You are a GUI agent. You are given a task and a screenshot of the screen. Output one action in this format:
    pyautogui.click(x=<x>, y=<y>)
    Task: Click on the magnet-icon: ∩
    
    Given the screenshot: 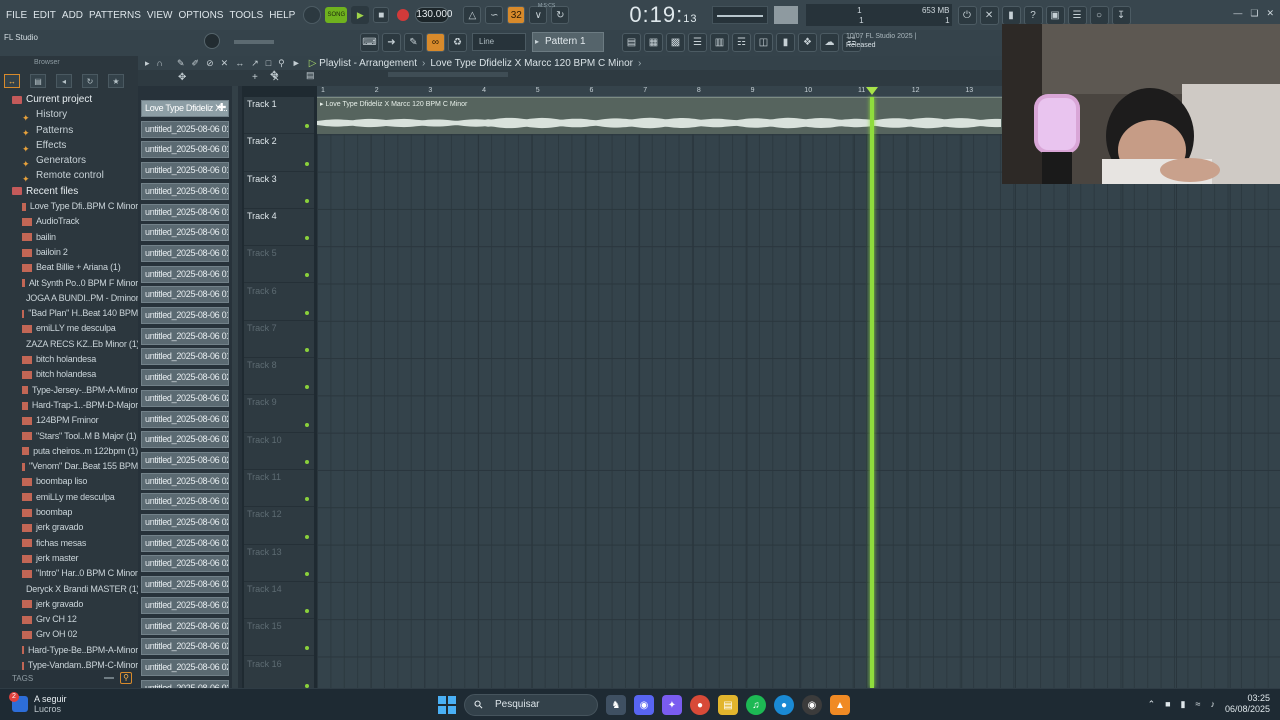 What is the action you would take?
    pyautogui.click(x=160, y=63)
    